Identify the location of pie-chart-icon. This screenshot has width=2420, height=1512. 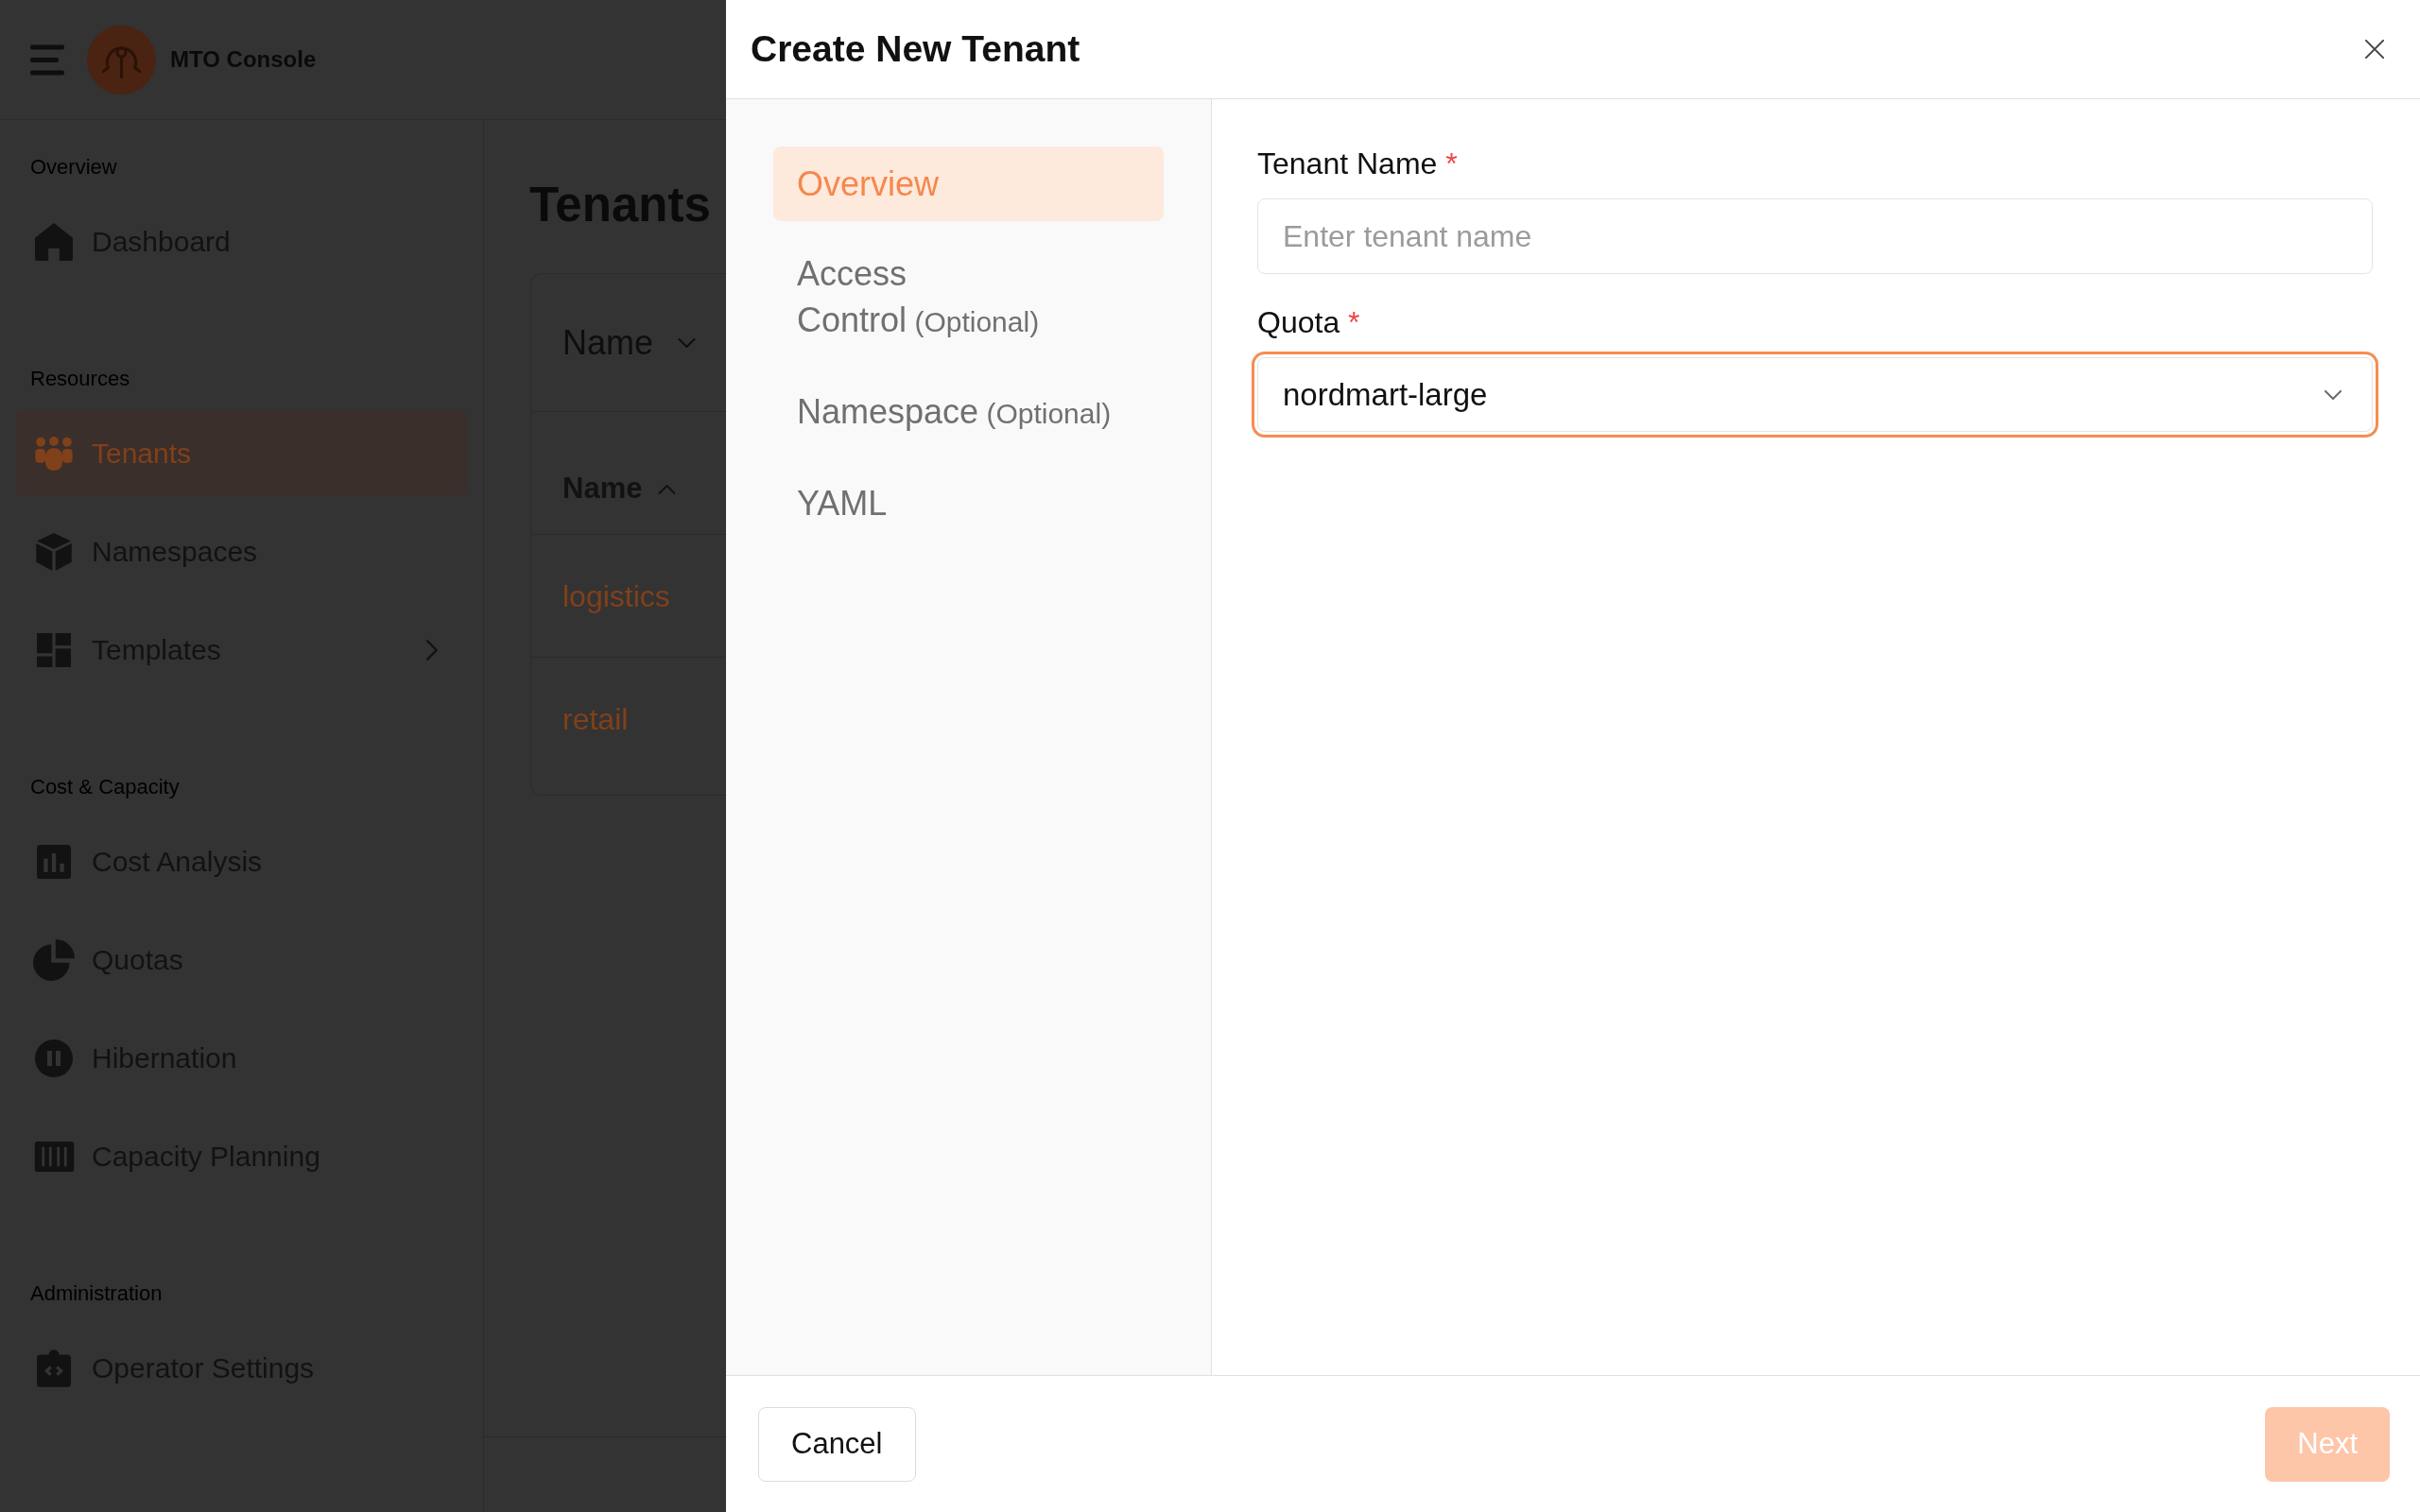
(54, 959).